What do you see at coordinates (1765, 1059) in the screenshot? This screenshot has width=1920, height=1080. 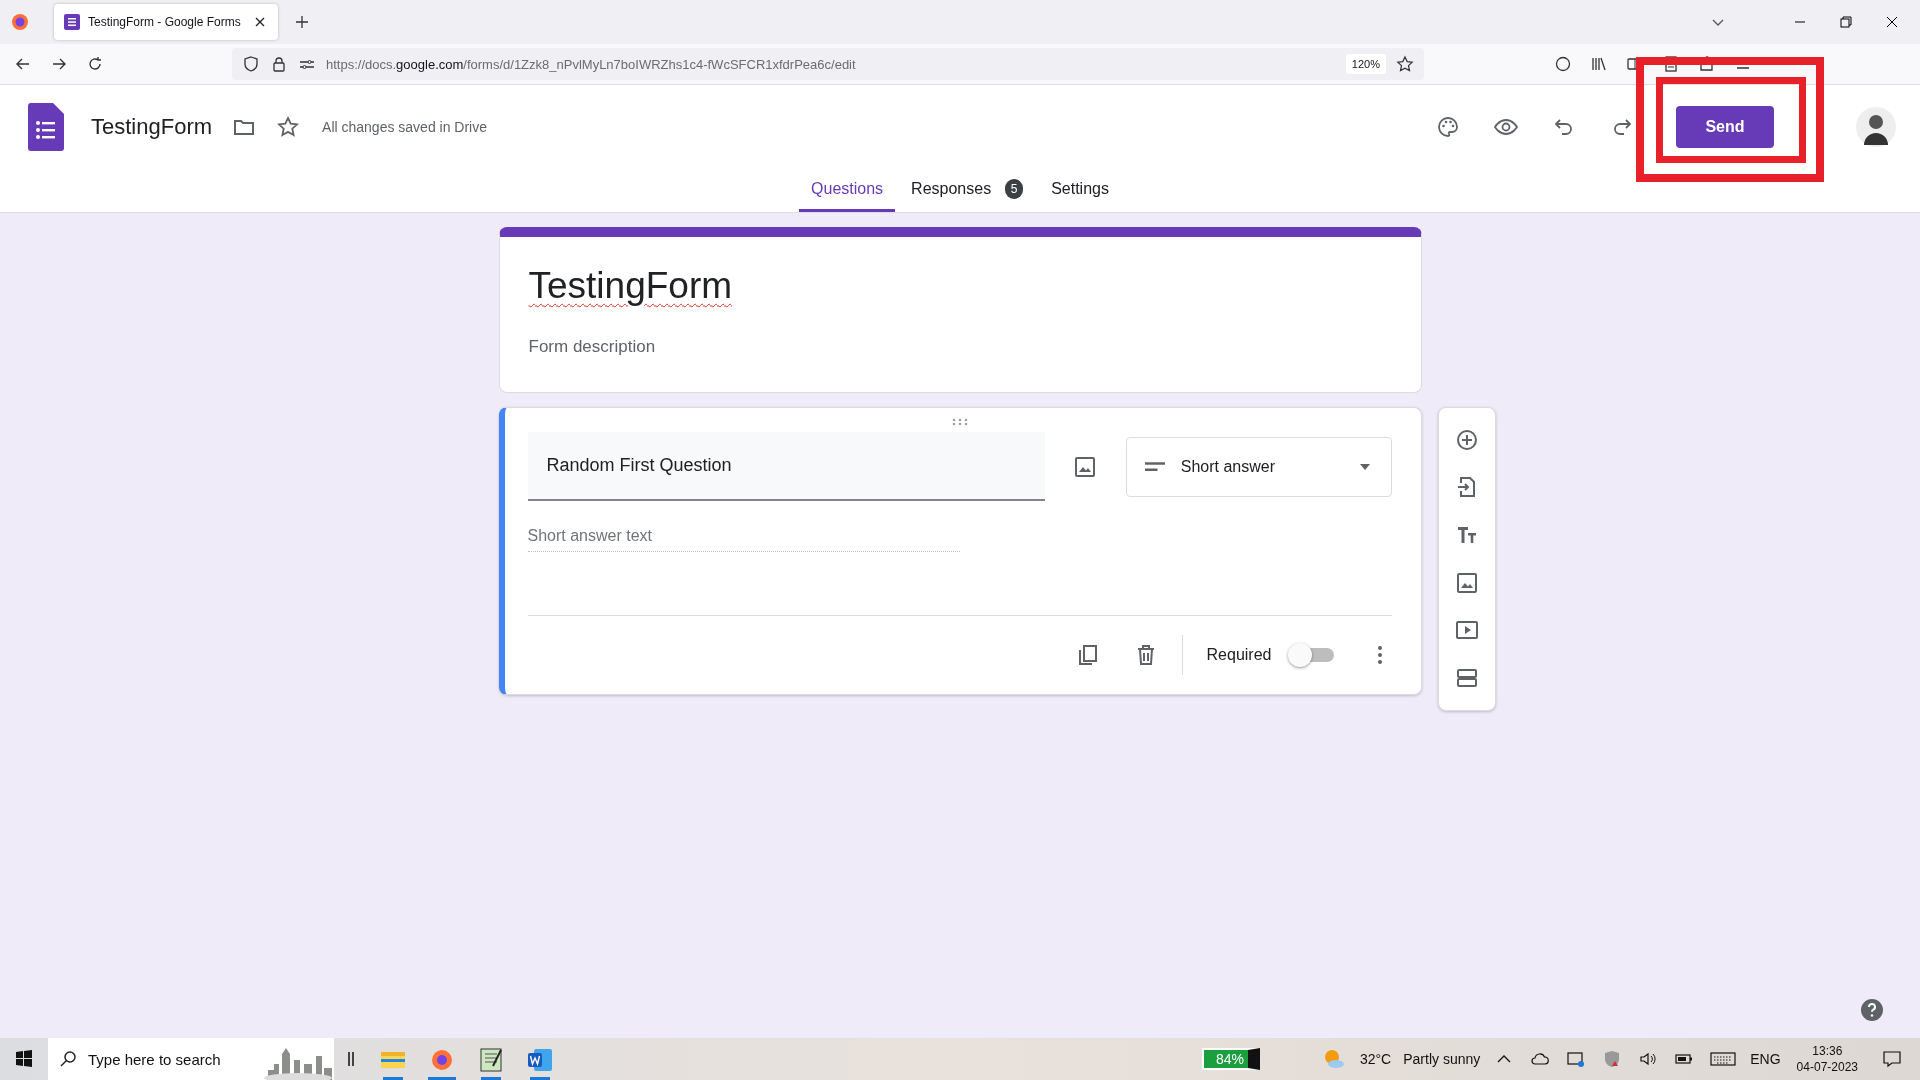 I see `input-language: ENG` at bounding box center [1765, 1059].